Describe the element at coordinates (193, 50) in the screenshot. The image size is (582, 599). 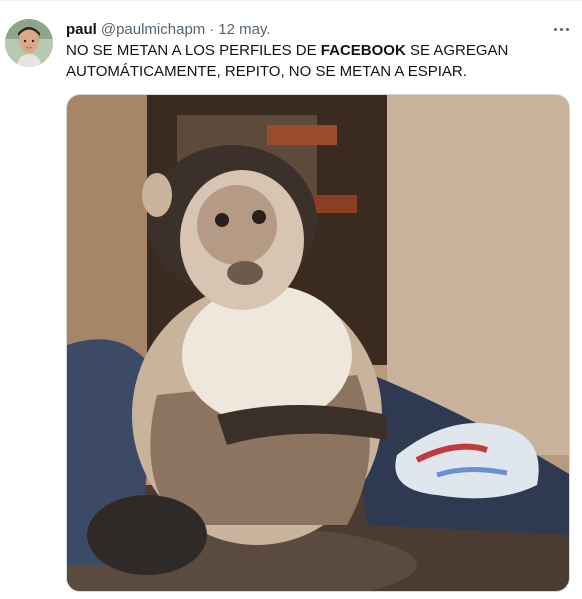
I see `tweet-text-before: NO SE METAN A LOS PERFILES DE` at that location.